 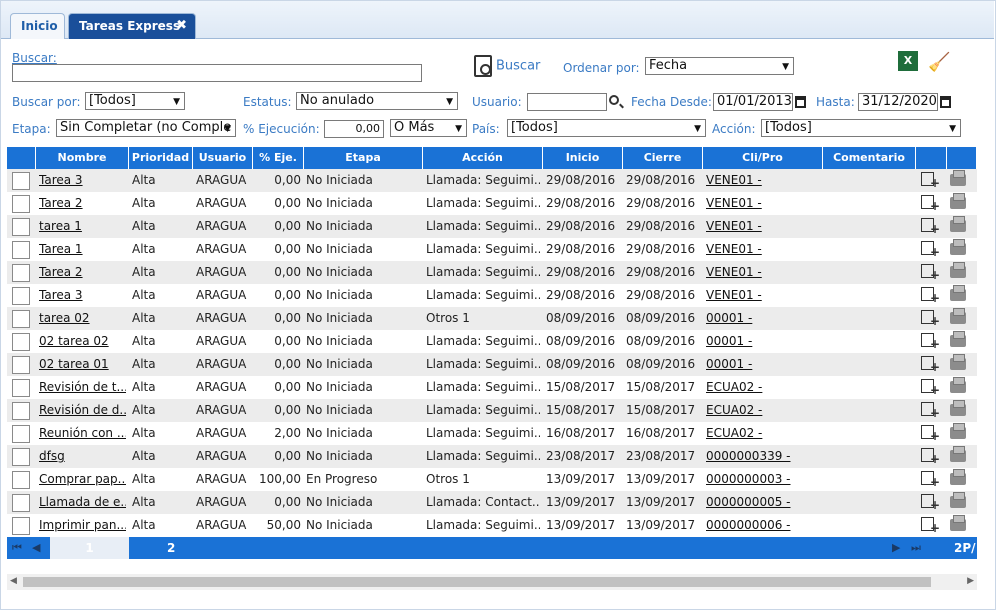 What do you see at coordinates (477, 582) in the screenshot?
I see `scroll-thumb` at bounding box center [477, 582].